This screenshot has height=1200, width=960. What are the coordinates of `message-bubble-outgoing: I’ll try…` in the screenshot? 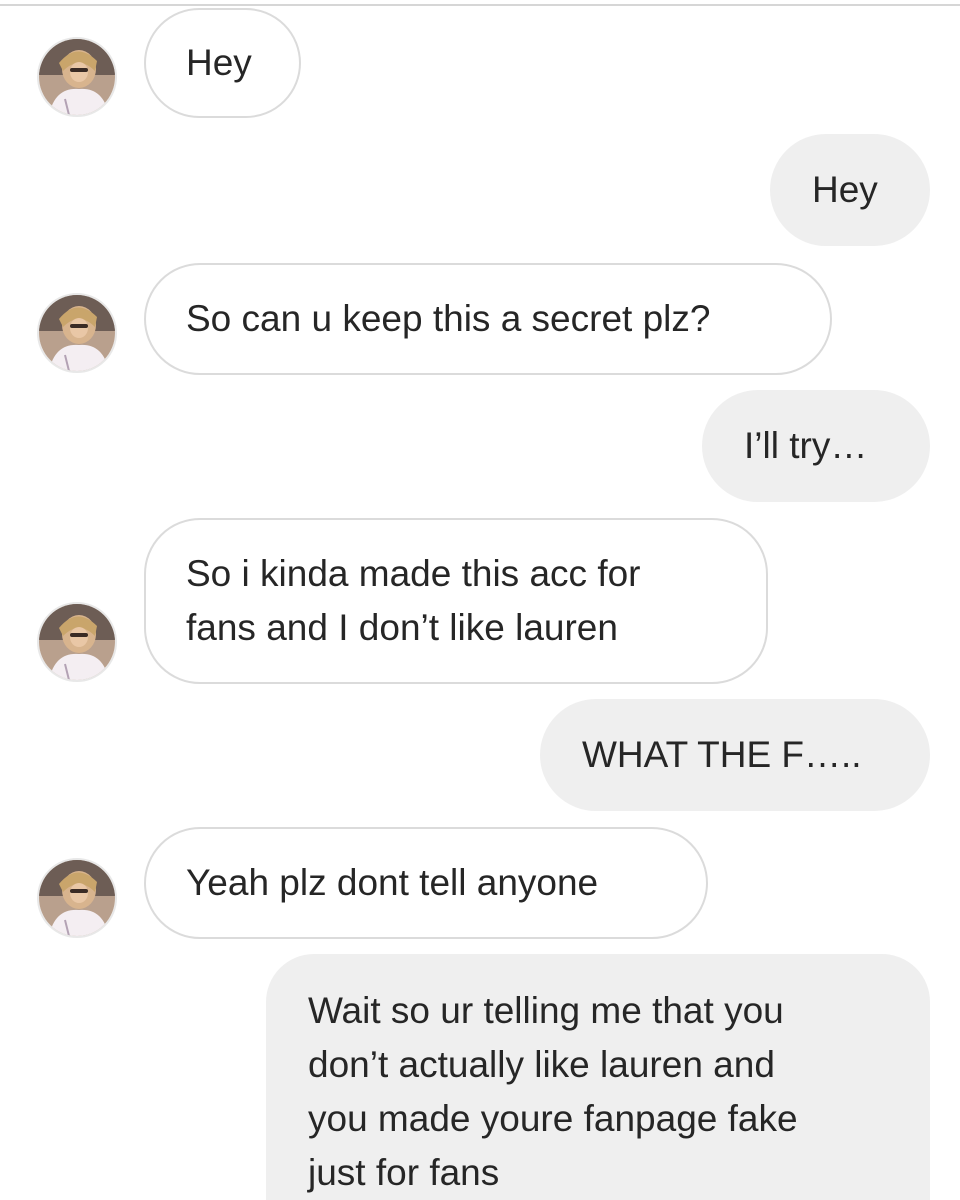 It's located at (816, 446).